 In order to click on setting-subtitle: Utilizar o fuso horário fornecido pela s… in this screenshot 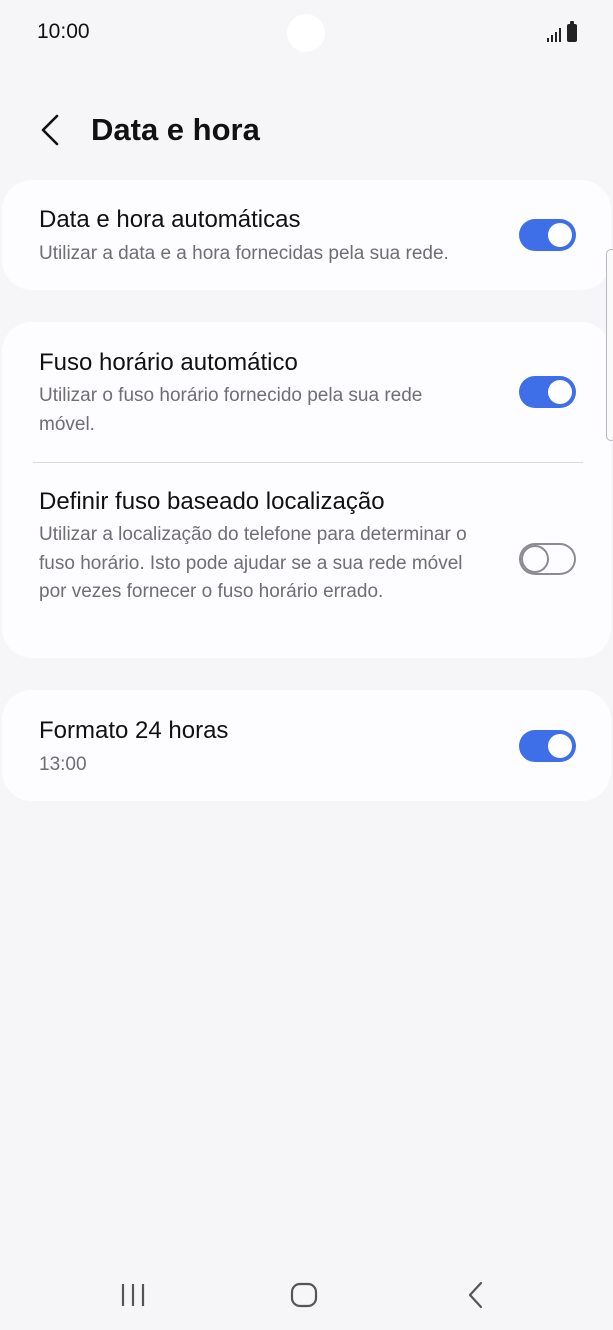, I will do `click(231, 410)`.